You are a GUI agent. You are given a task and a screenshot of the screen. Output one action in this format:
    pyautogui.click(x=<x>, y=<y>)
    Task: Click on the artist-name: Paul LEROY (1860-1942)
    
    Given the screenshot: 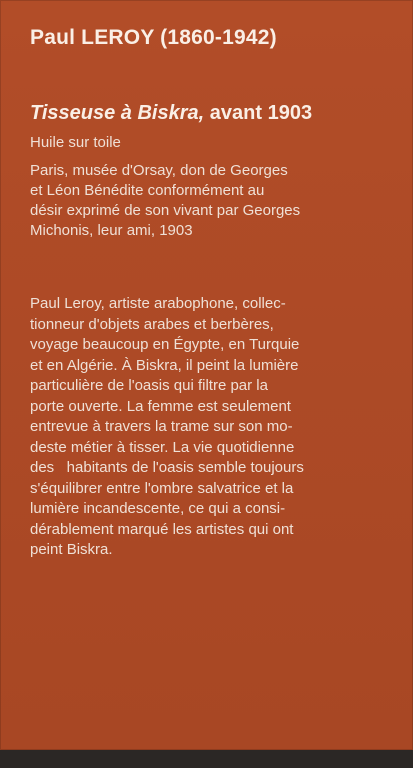 What is the action you would take?
    pyautogui.click(x=153, y=37)
    